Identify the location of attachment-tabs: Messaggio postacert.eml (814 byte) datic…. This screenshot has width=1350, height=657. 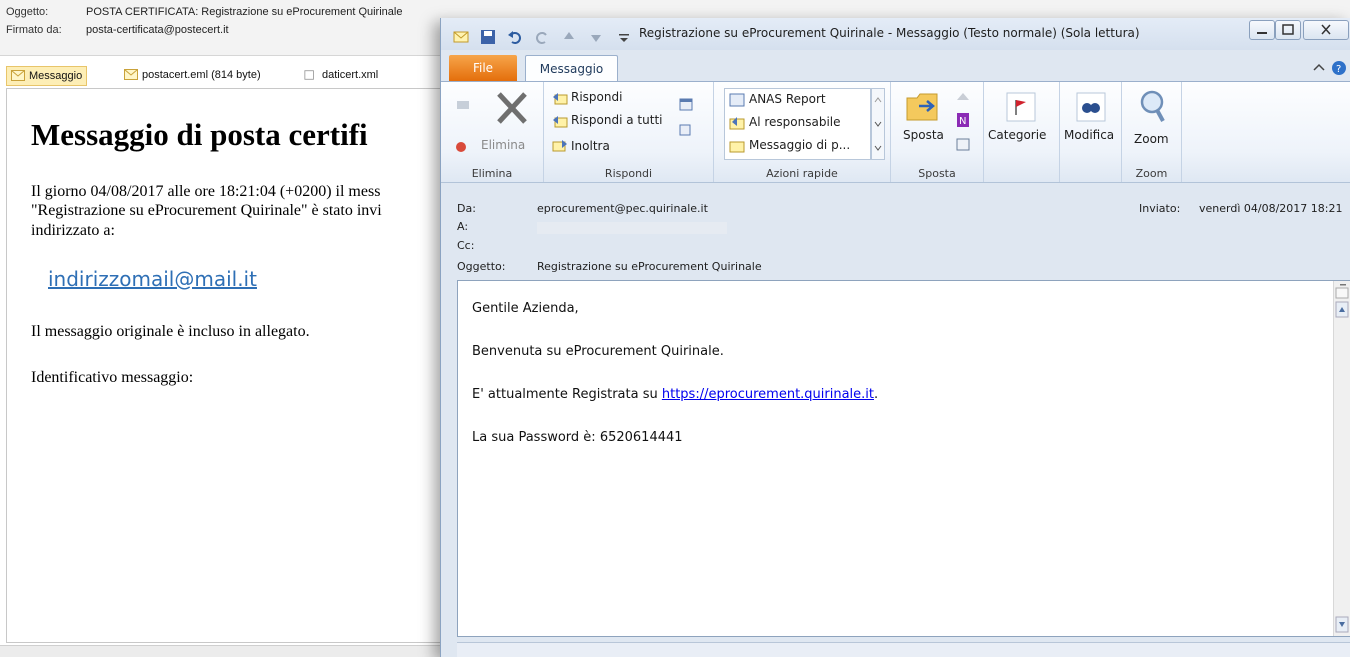
(225, 75).